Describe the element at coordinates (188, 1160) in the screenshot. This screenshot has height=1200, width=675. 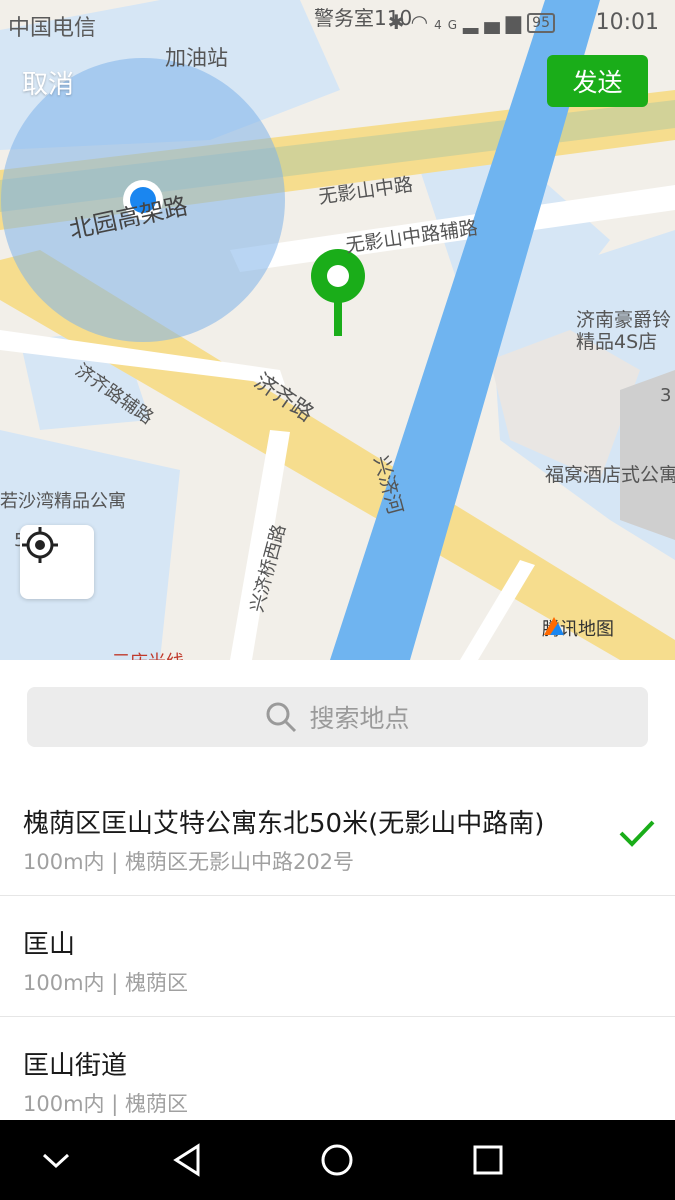
I see `back-icon` at that location.